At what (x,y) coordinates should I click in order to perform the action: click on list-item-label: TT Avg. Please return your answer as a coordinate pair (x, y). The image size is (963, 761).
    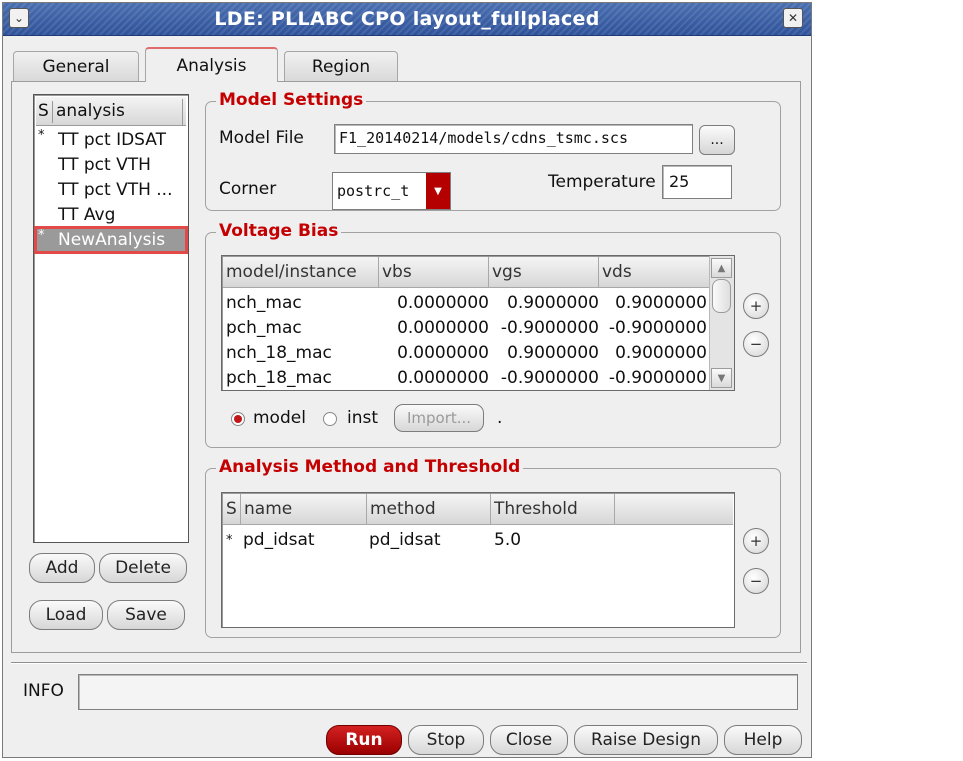
    Looking at the image, I should click on (87, 215).